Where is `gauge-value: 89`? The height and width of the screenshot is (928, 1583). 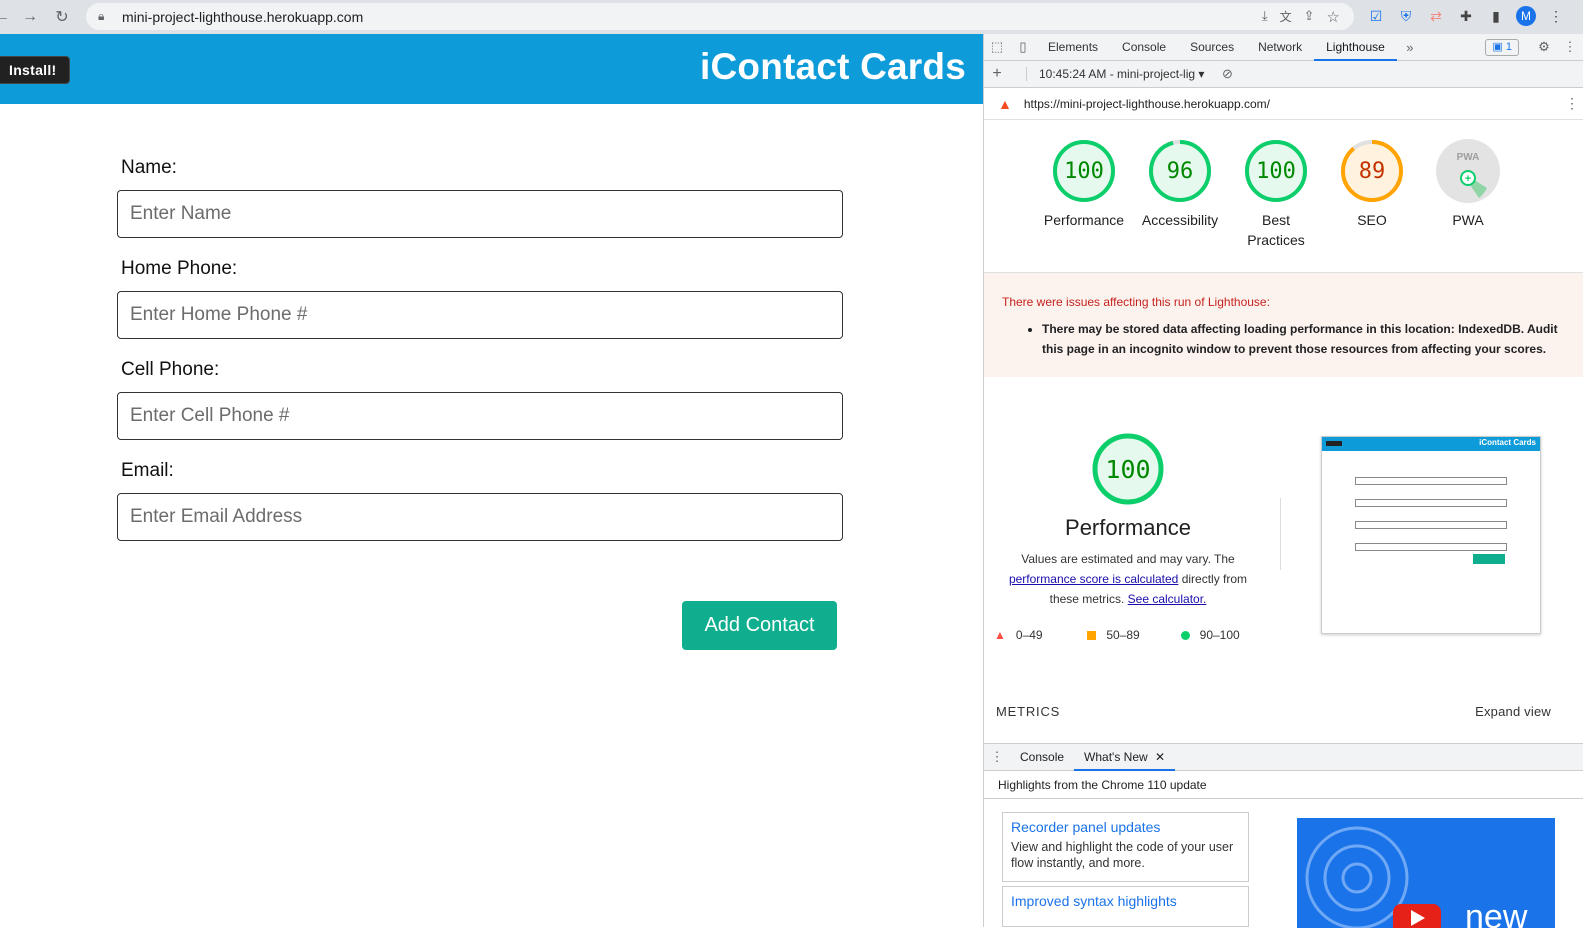
gauge-value: 89 is located at coordinates (1372, 171).